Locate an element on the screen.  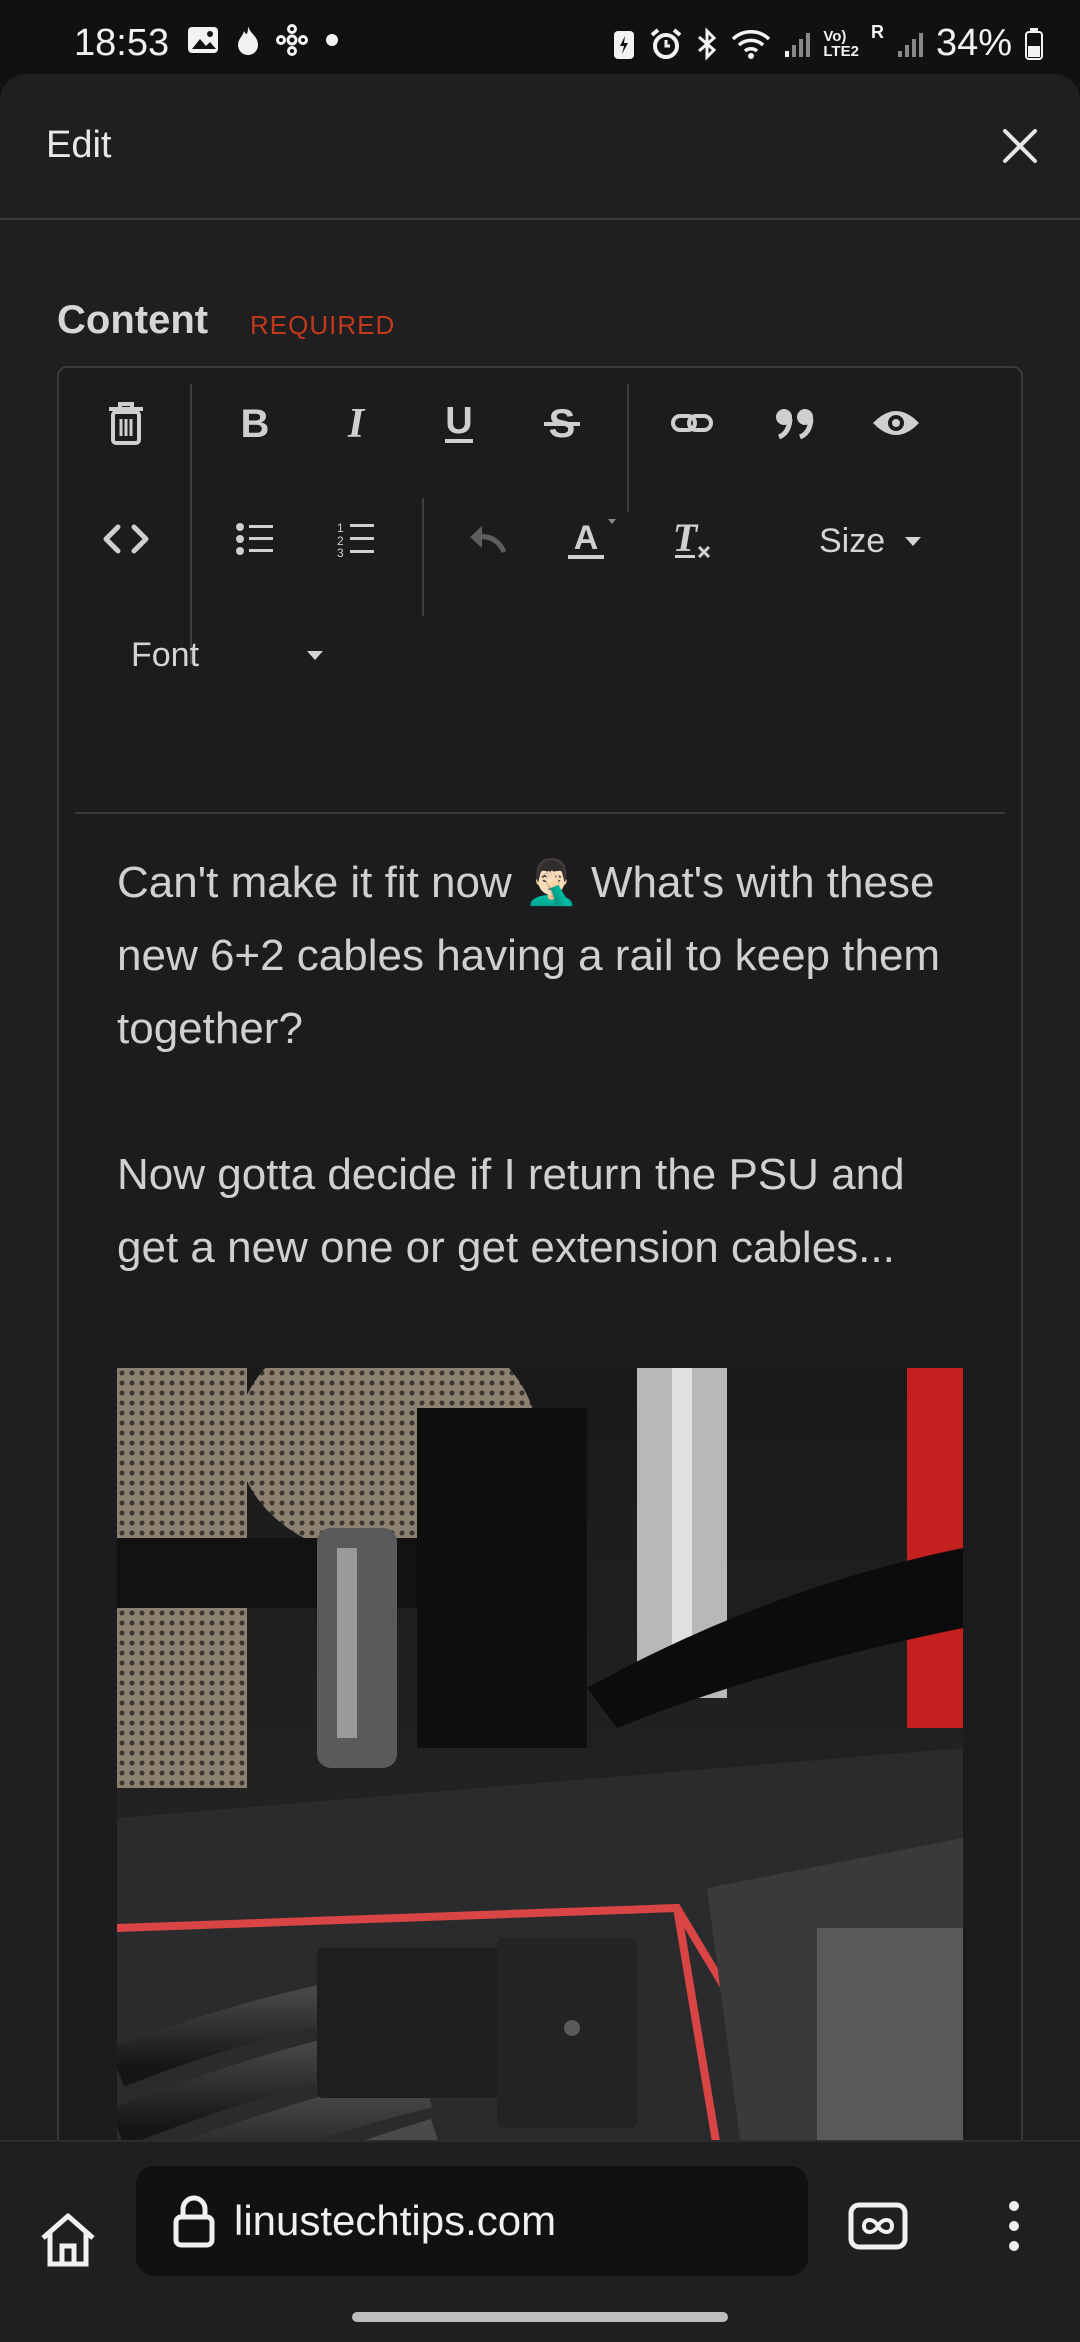
svg-text: 3 is located at coordinates (340, 552).